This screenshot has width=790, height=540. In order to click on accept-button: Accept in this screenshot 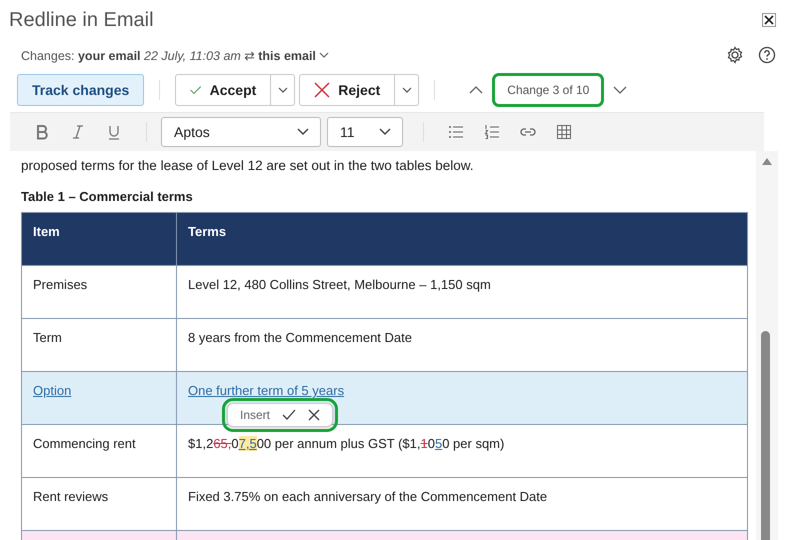, I will do `click(223, 90)`.